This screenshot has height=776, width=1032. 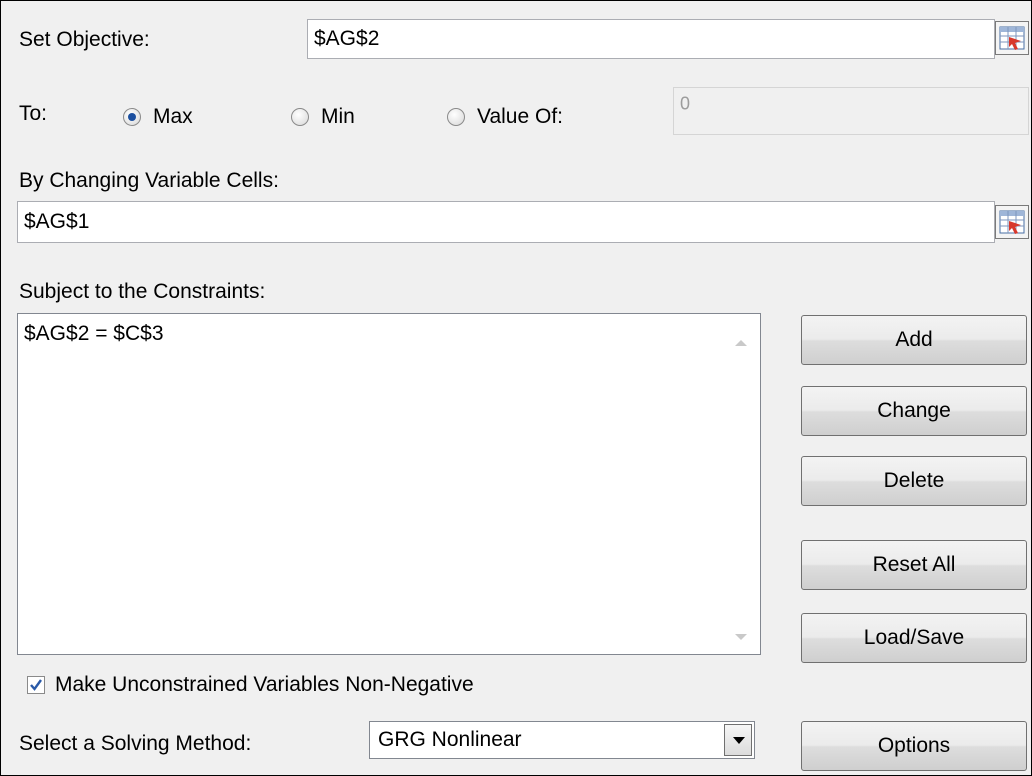 I want to click on radio-value-of: Value Of:, so click(x=505, y=117).